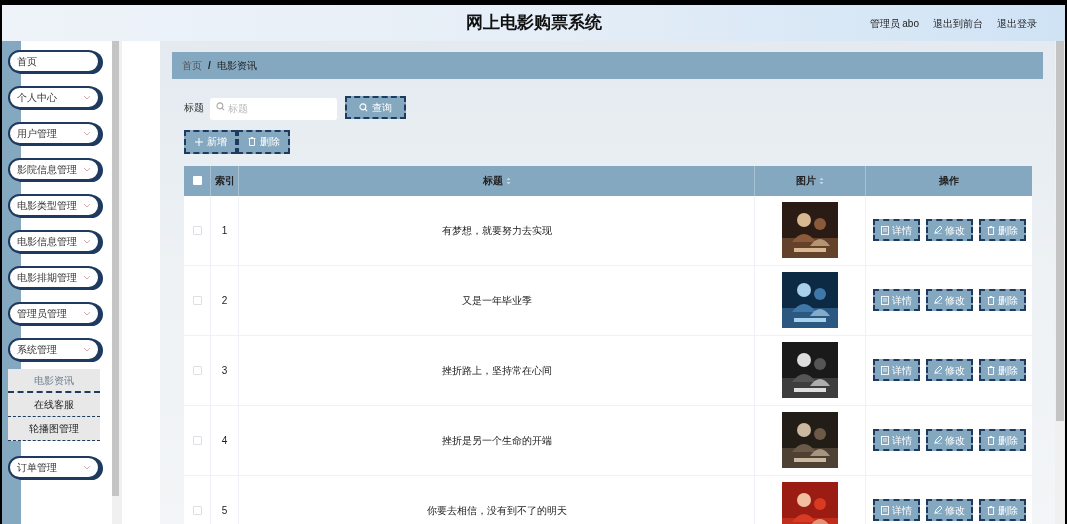 Image resolution: width=1067 pixels, height=524 pixels. What do you see at coordinates (496, 230) in the screenshot?
I see `table-cell-text: 有梦想，就要努力去实现` at bounding box center [496, 230].